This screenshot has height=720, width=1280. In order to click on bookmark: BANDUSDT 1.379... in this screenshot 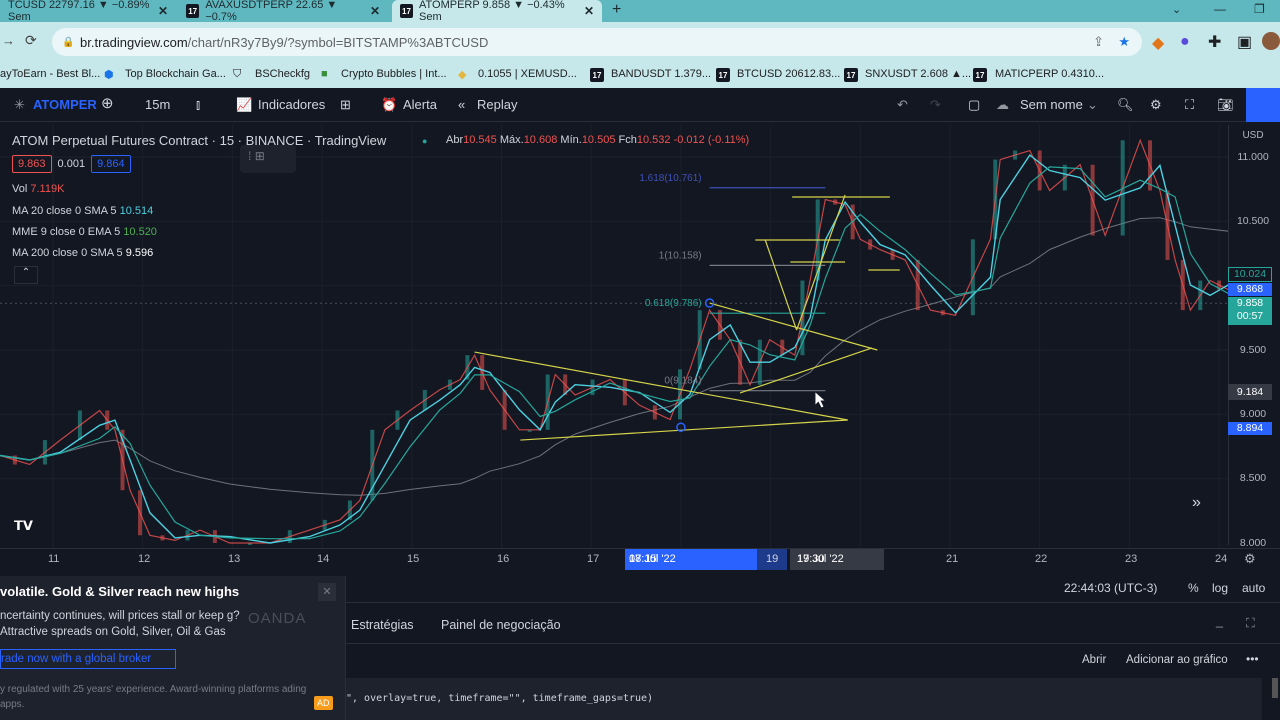, I will do `click(661, 74)`.